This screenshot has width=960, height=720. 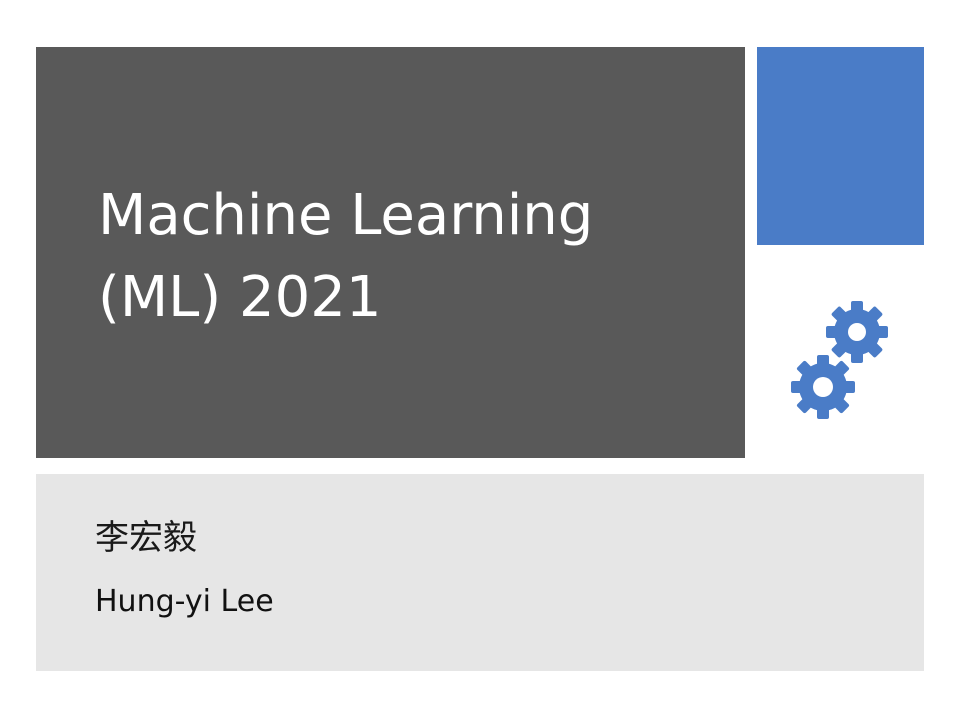 What do you see at coordinates (346, 215) in the screenshot?
I see `slide-title-line-1: Machine Learning` at bounding box center [346, 215].